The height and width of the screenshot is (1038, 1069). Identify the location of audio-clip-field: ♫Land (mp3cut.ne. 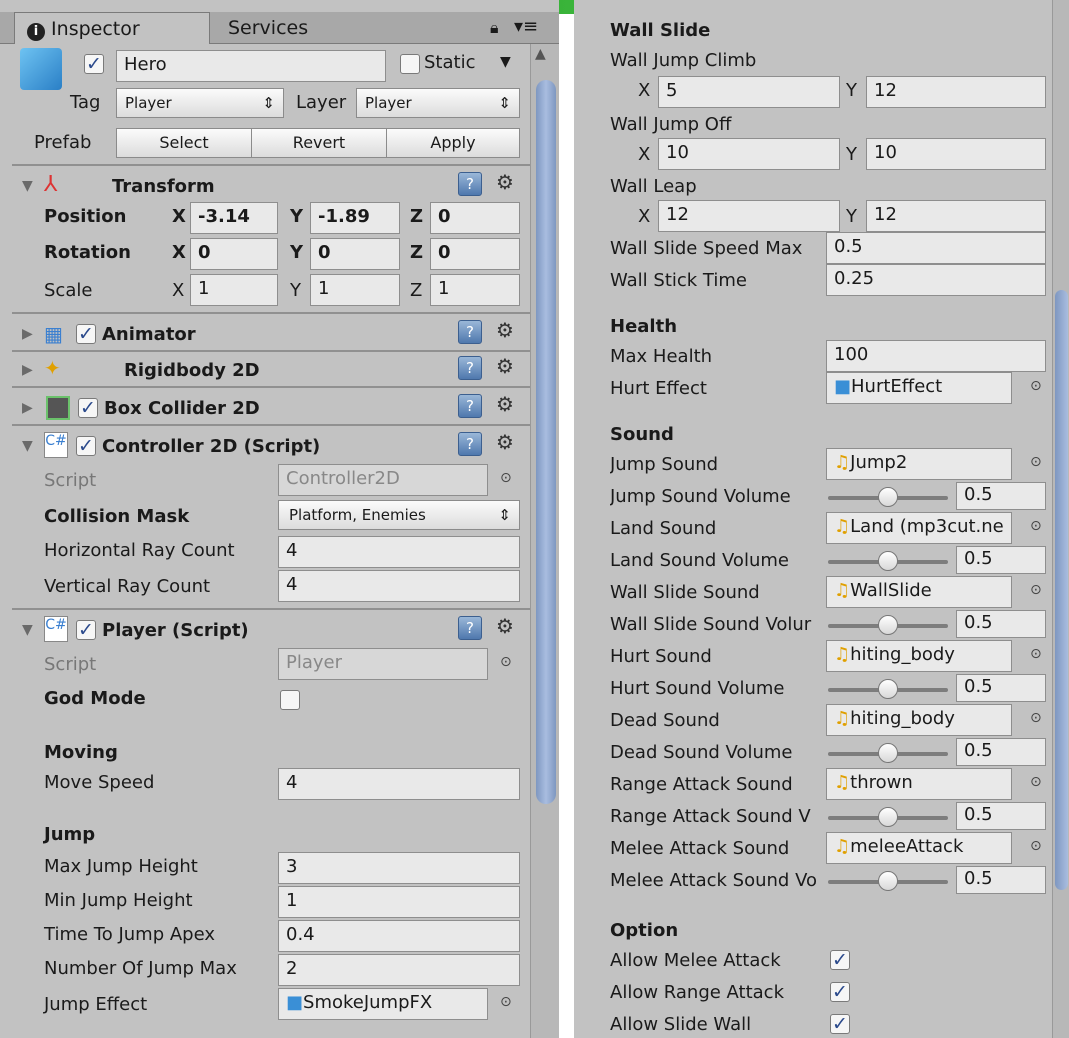
(919, 528).